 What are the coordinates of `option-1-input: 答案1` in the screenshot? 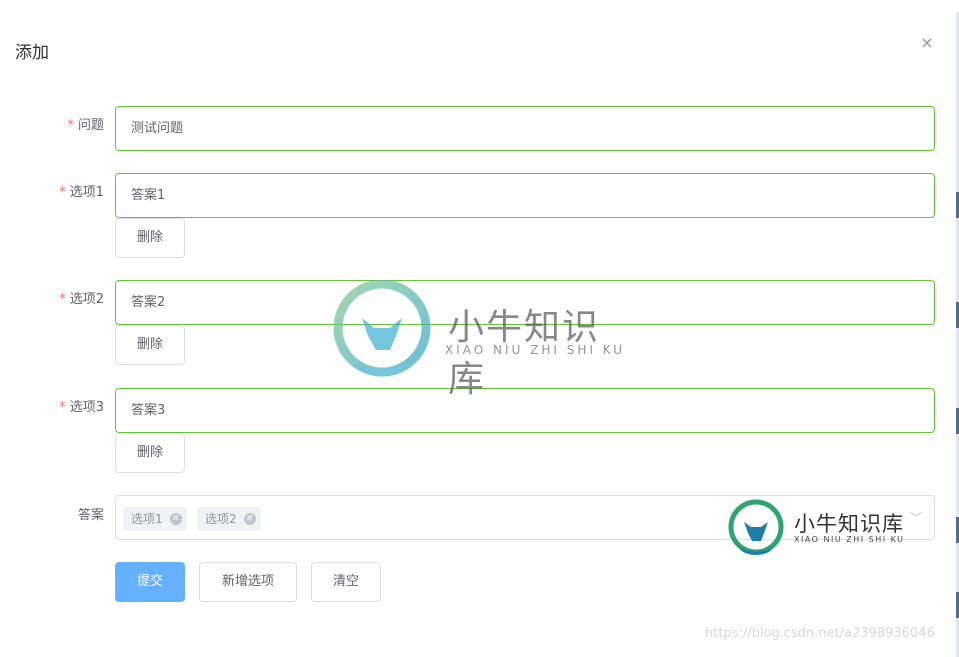 It's located at (525, 195).